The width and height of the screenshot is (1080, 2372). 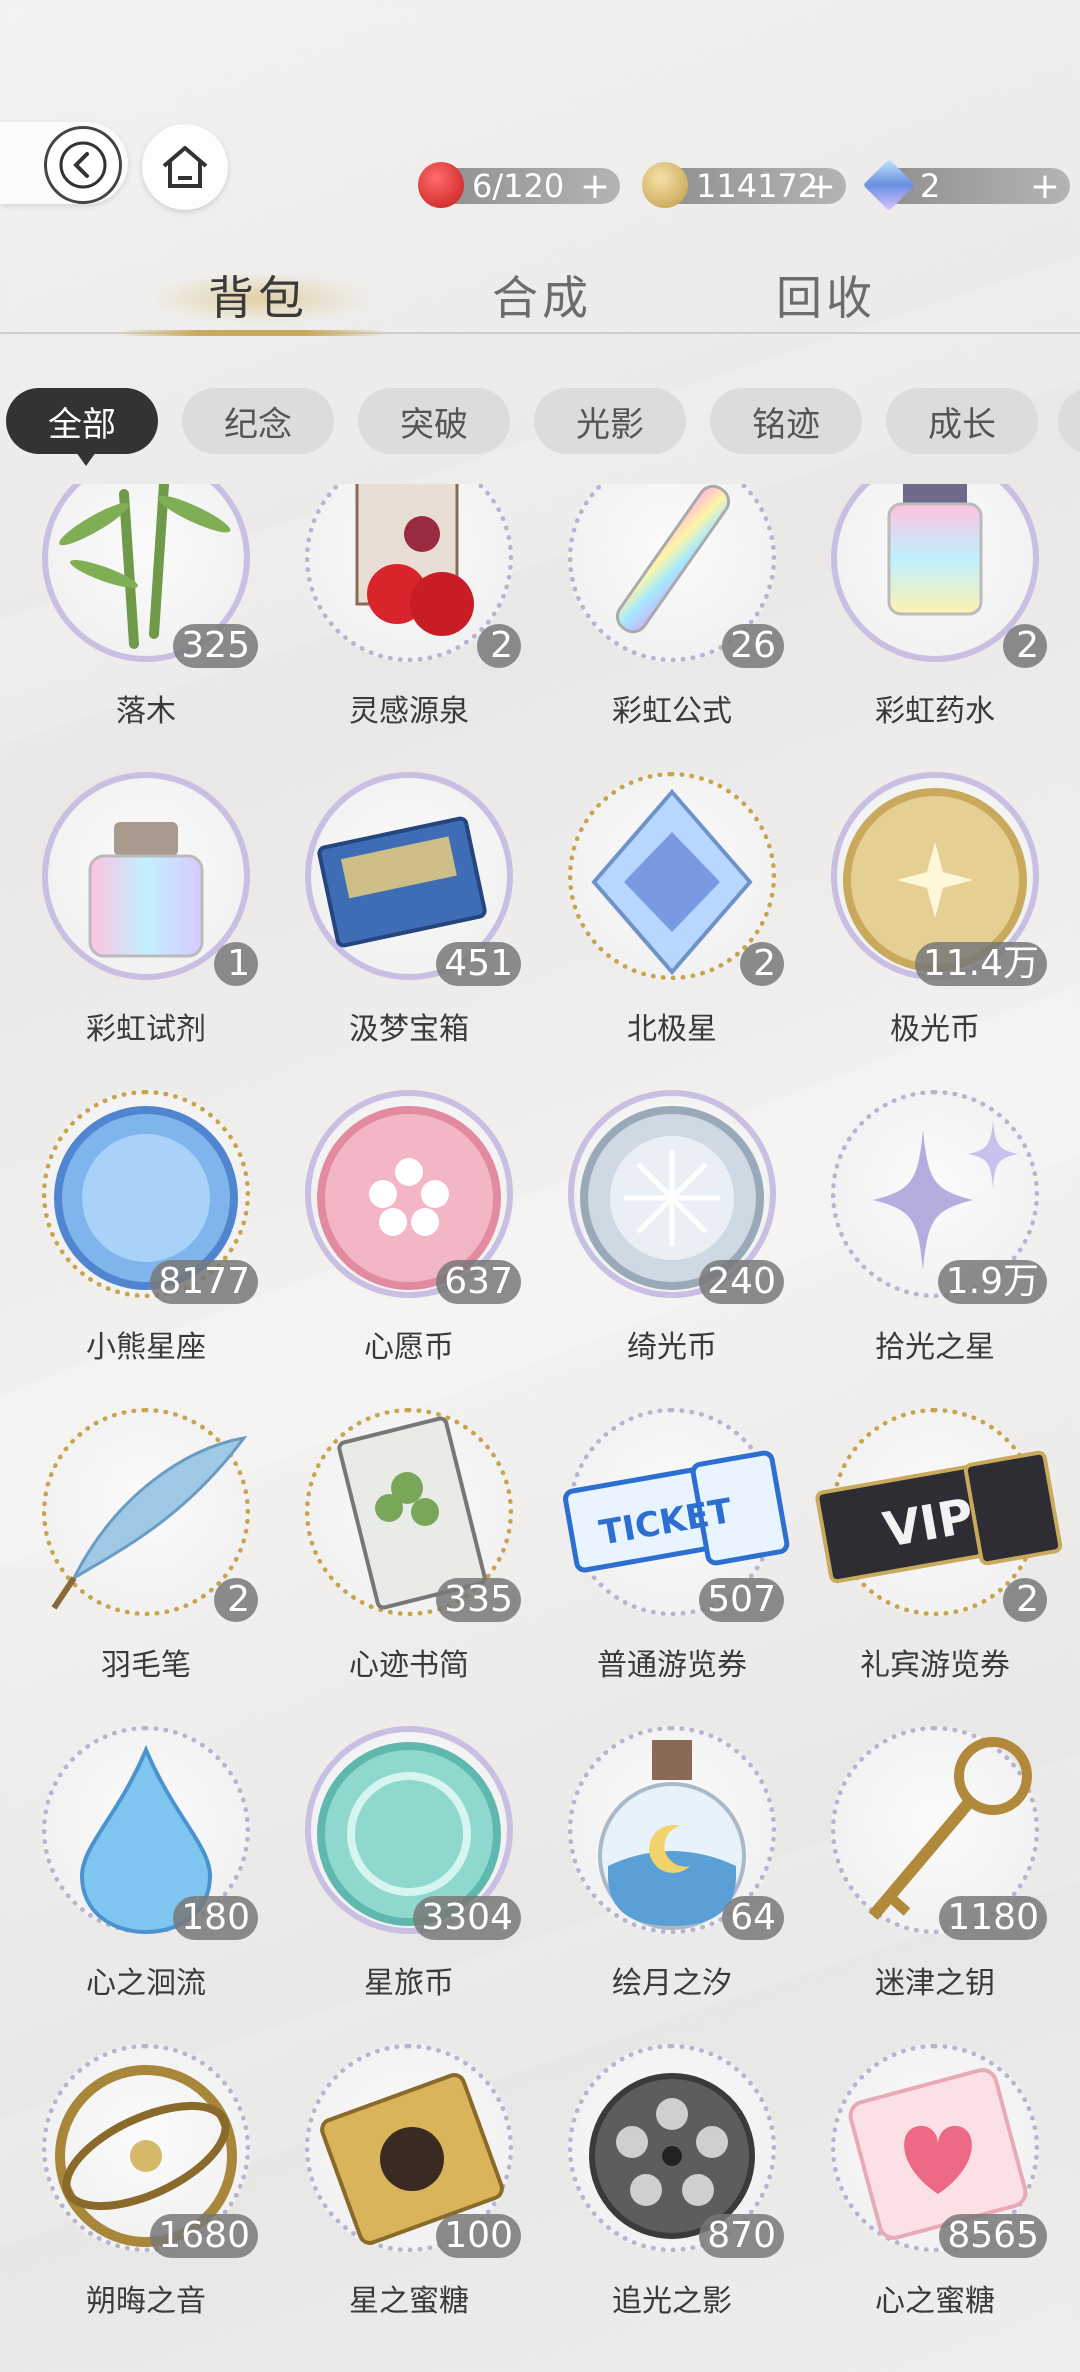 I want to click on item-count: 8565, so click(x=993, y=2236).